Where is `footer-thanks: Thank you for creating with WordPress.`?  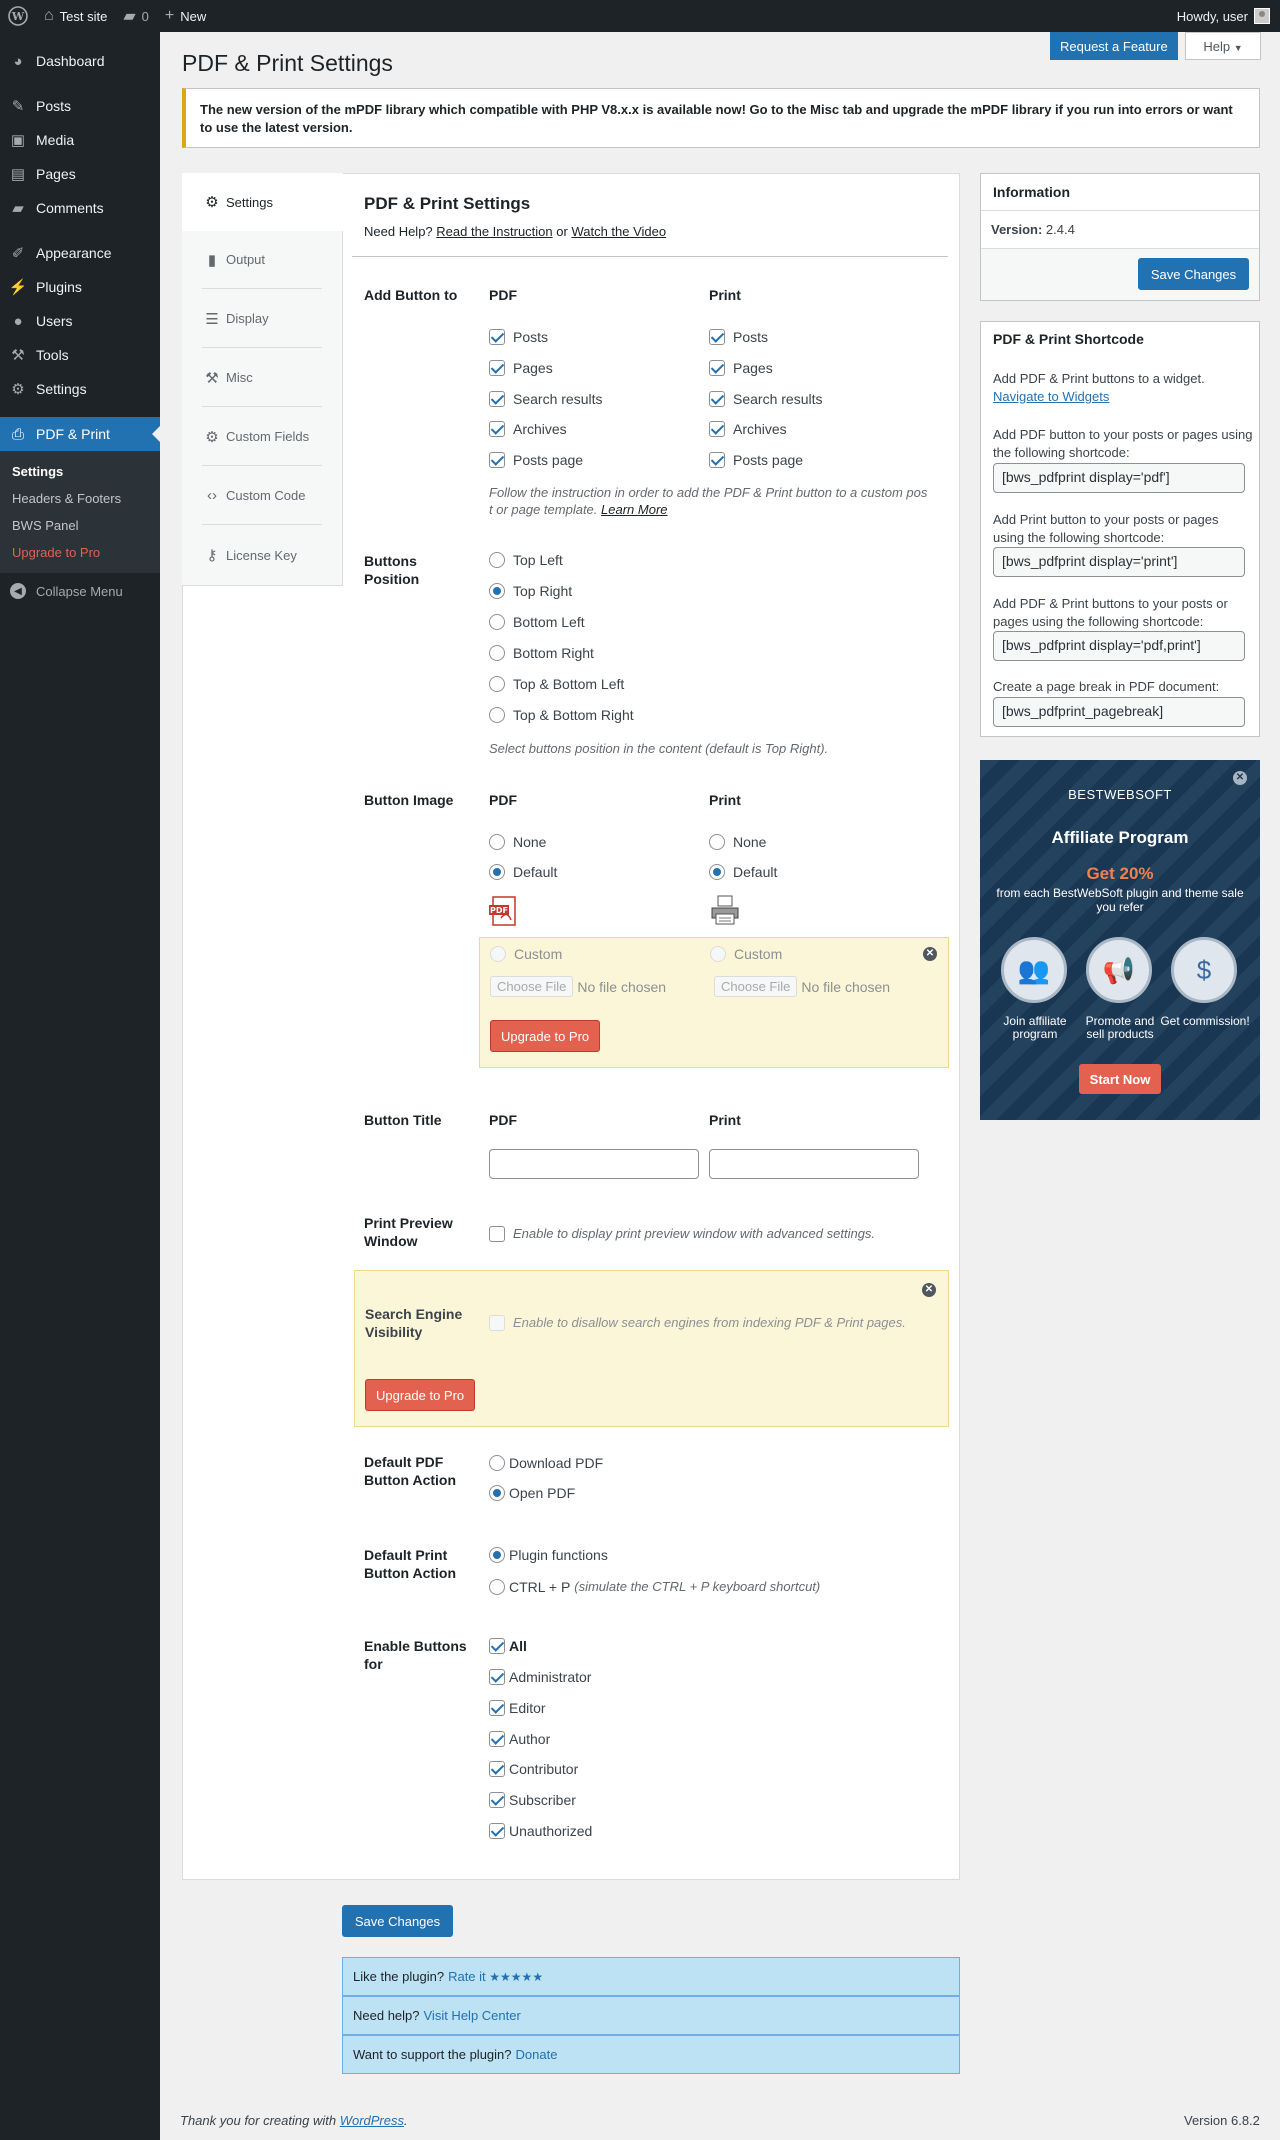
footer-thanks: Thank you for creating with WordPress. is located at coordinates (294, 2120).